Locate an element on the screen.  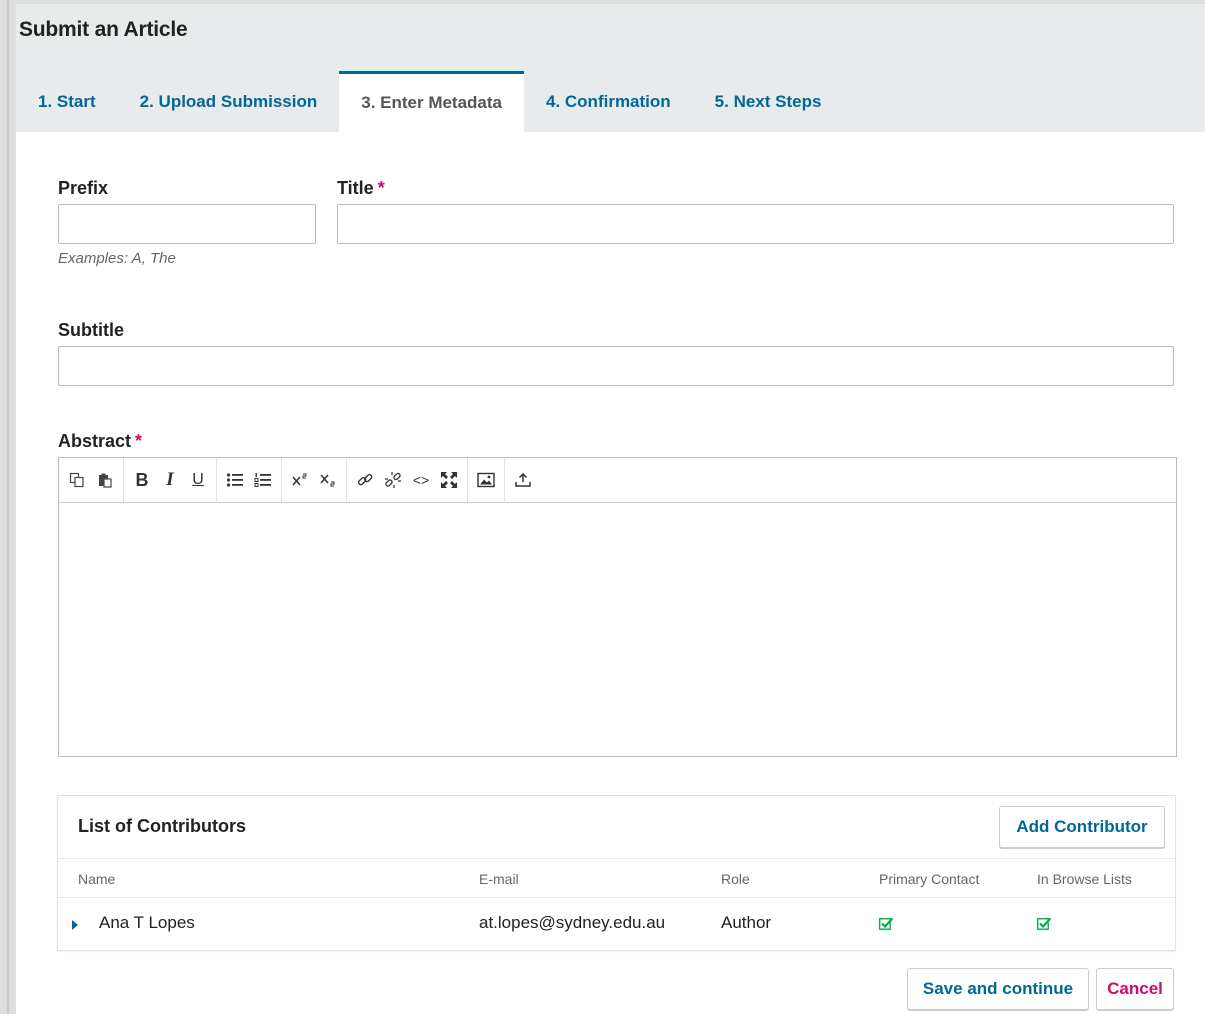
format-group: B I U is located at coordinates (170, 480).